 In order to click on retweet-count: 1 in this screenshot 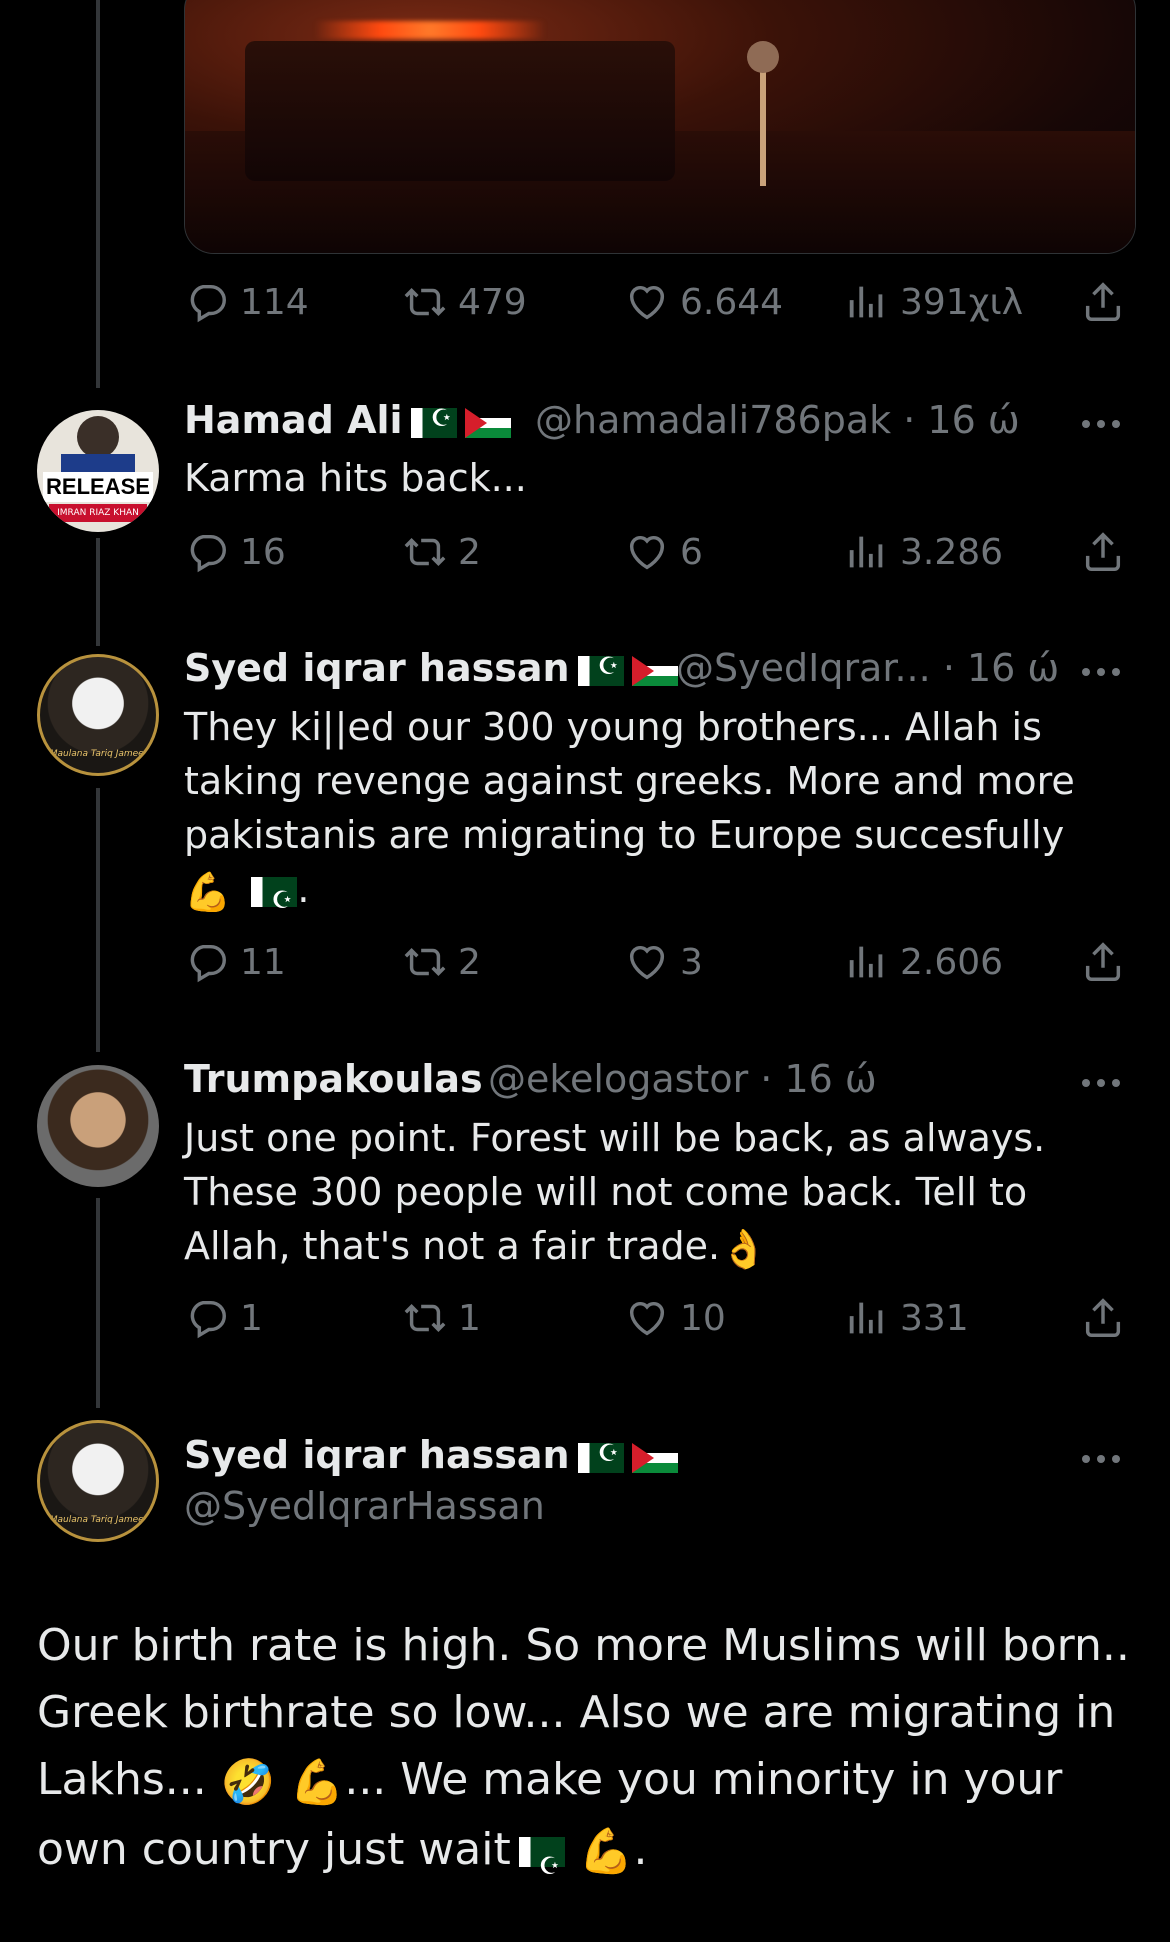, I will do `click(469, 1318)`.